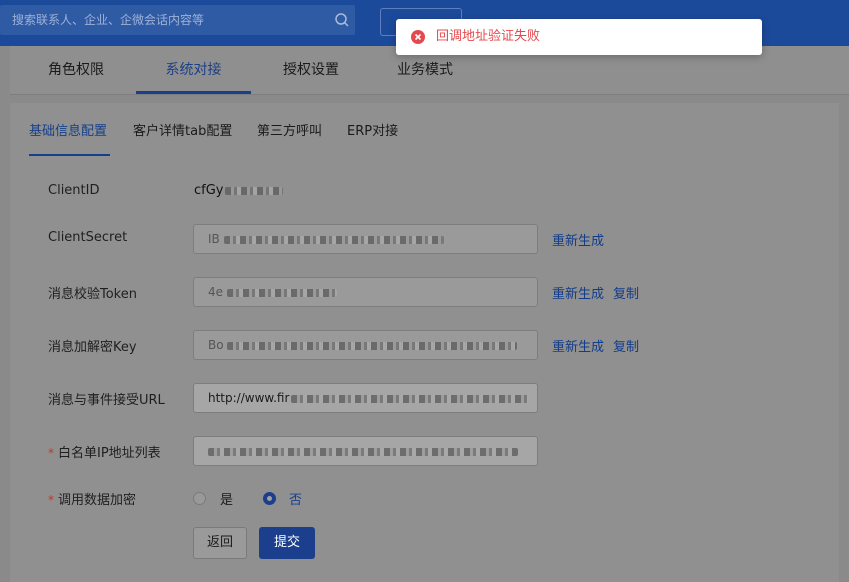 Image resolution: width=849 pixels, height=582 pixels. I want to click on client-secret-label: ClientSecret, so click(88, 237).